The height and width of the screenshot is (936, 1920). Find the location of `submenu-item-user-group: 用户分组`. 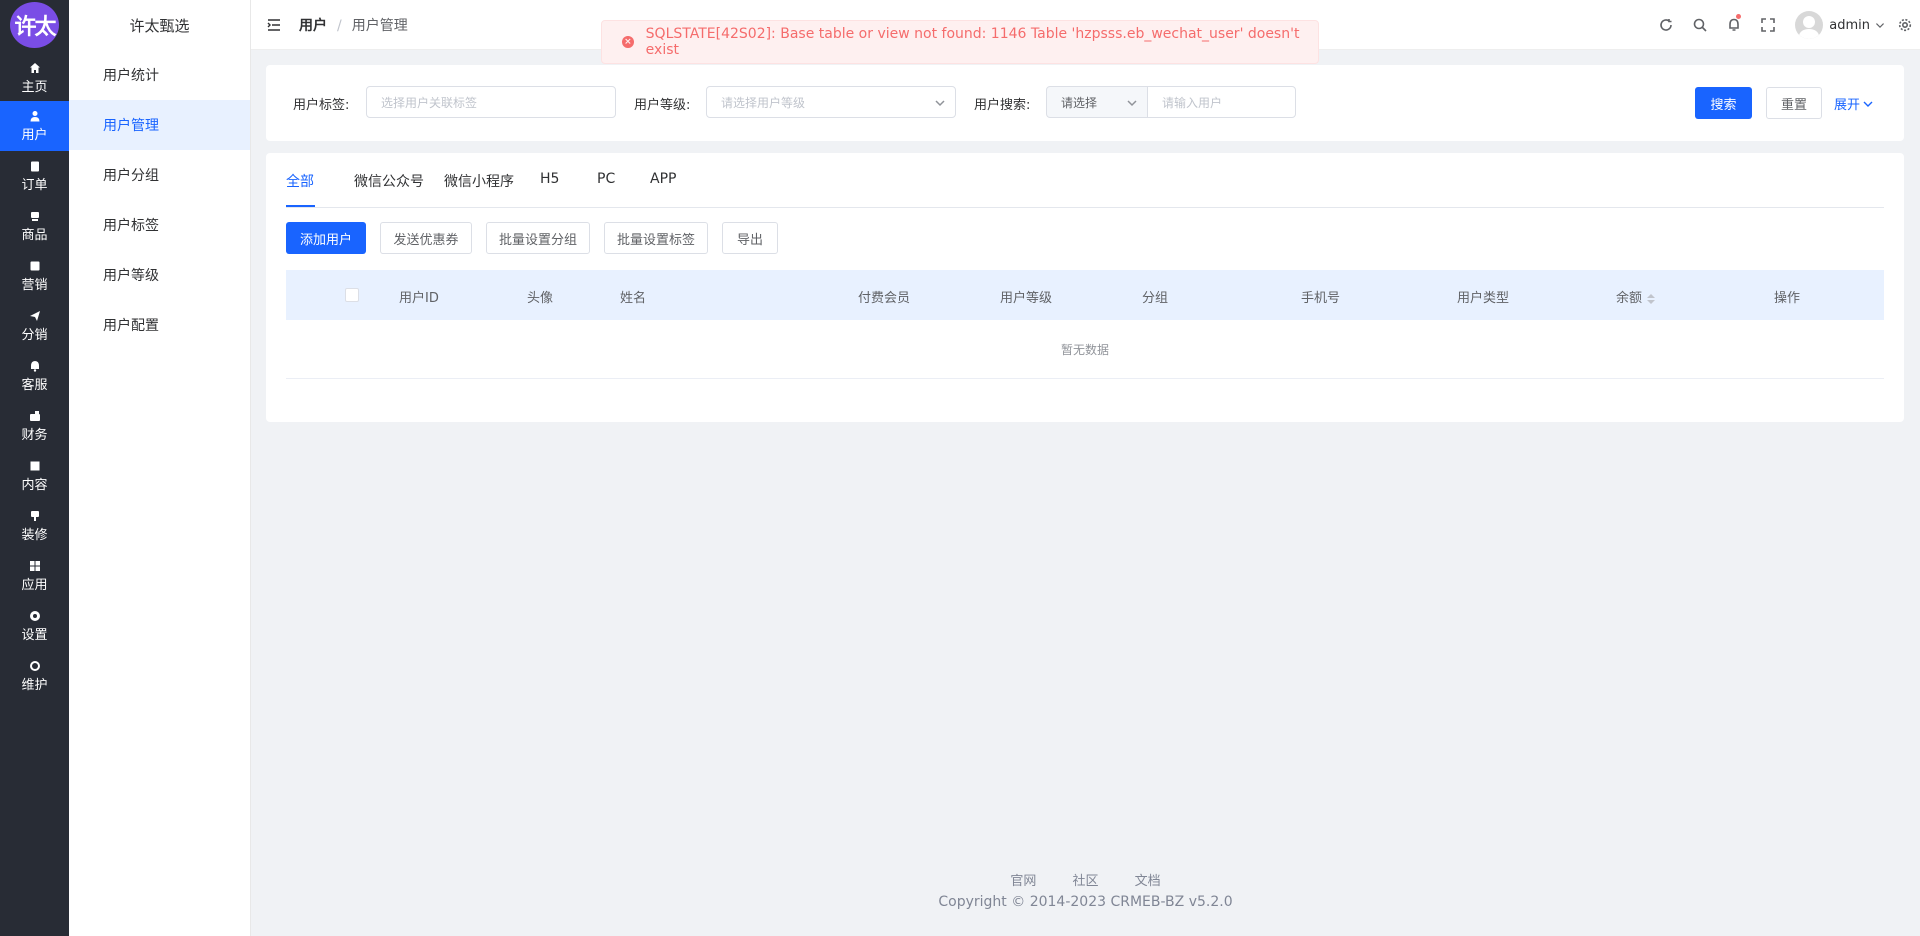

submenu-item-user-group: 用户分组 is located at coordinates (159, 175).